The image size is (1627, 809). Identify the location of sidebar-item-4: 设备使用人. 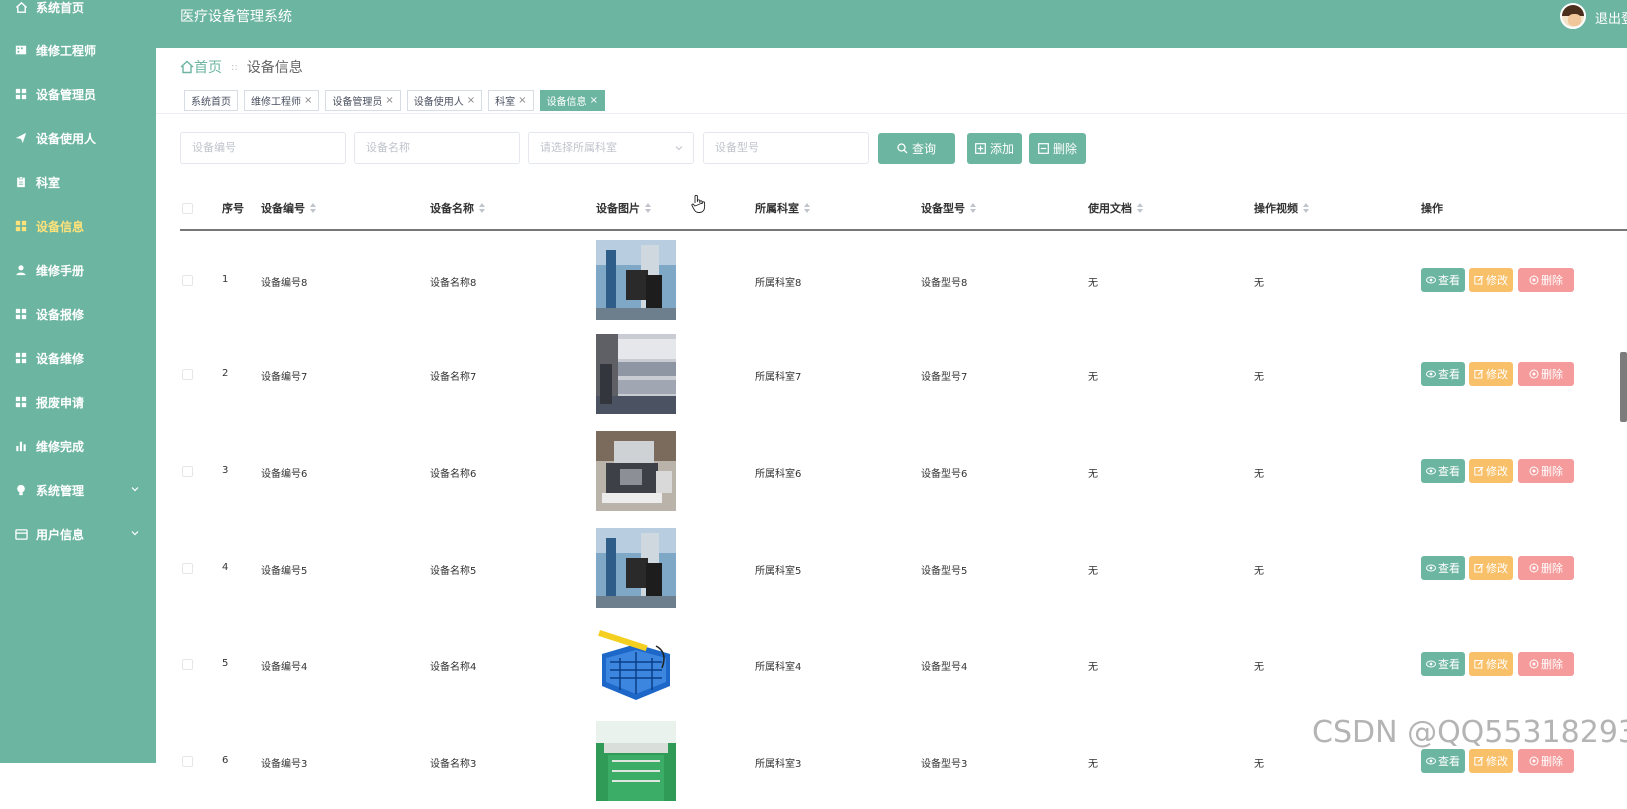
(78, 138).